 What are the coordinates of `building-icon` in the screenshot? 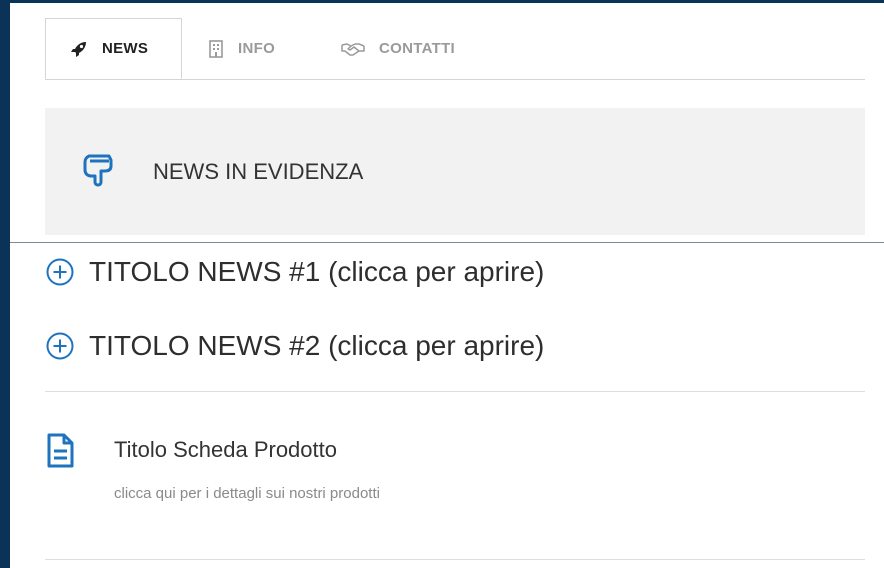 It's located at (216, 48).